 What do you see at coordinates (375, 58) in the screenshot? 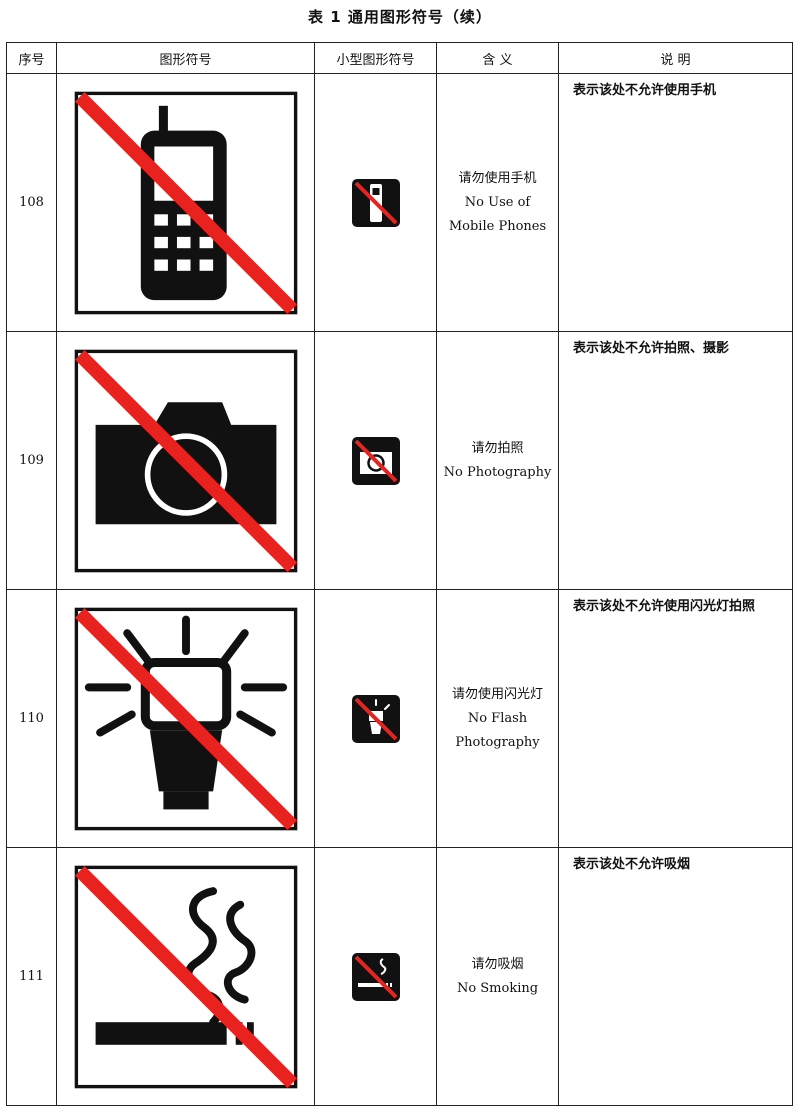
I see `header-small: 小型图形符号` at bounding box center [375, 58].